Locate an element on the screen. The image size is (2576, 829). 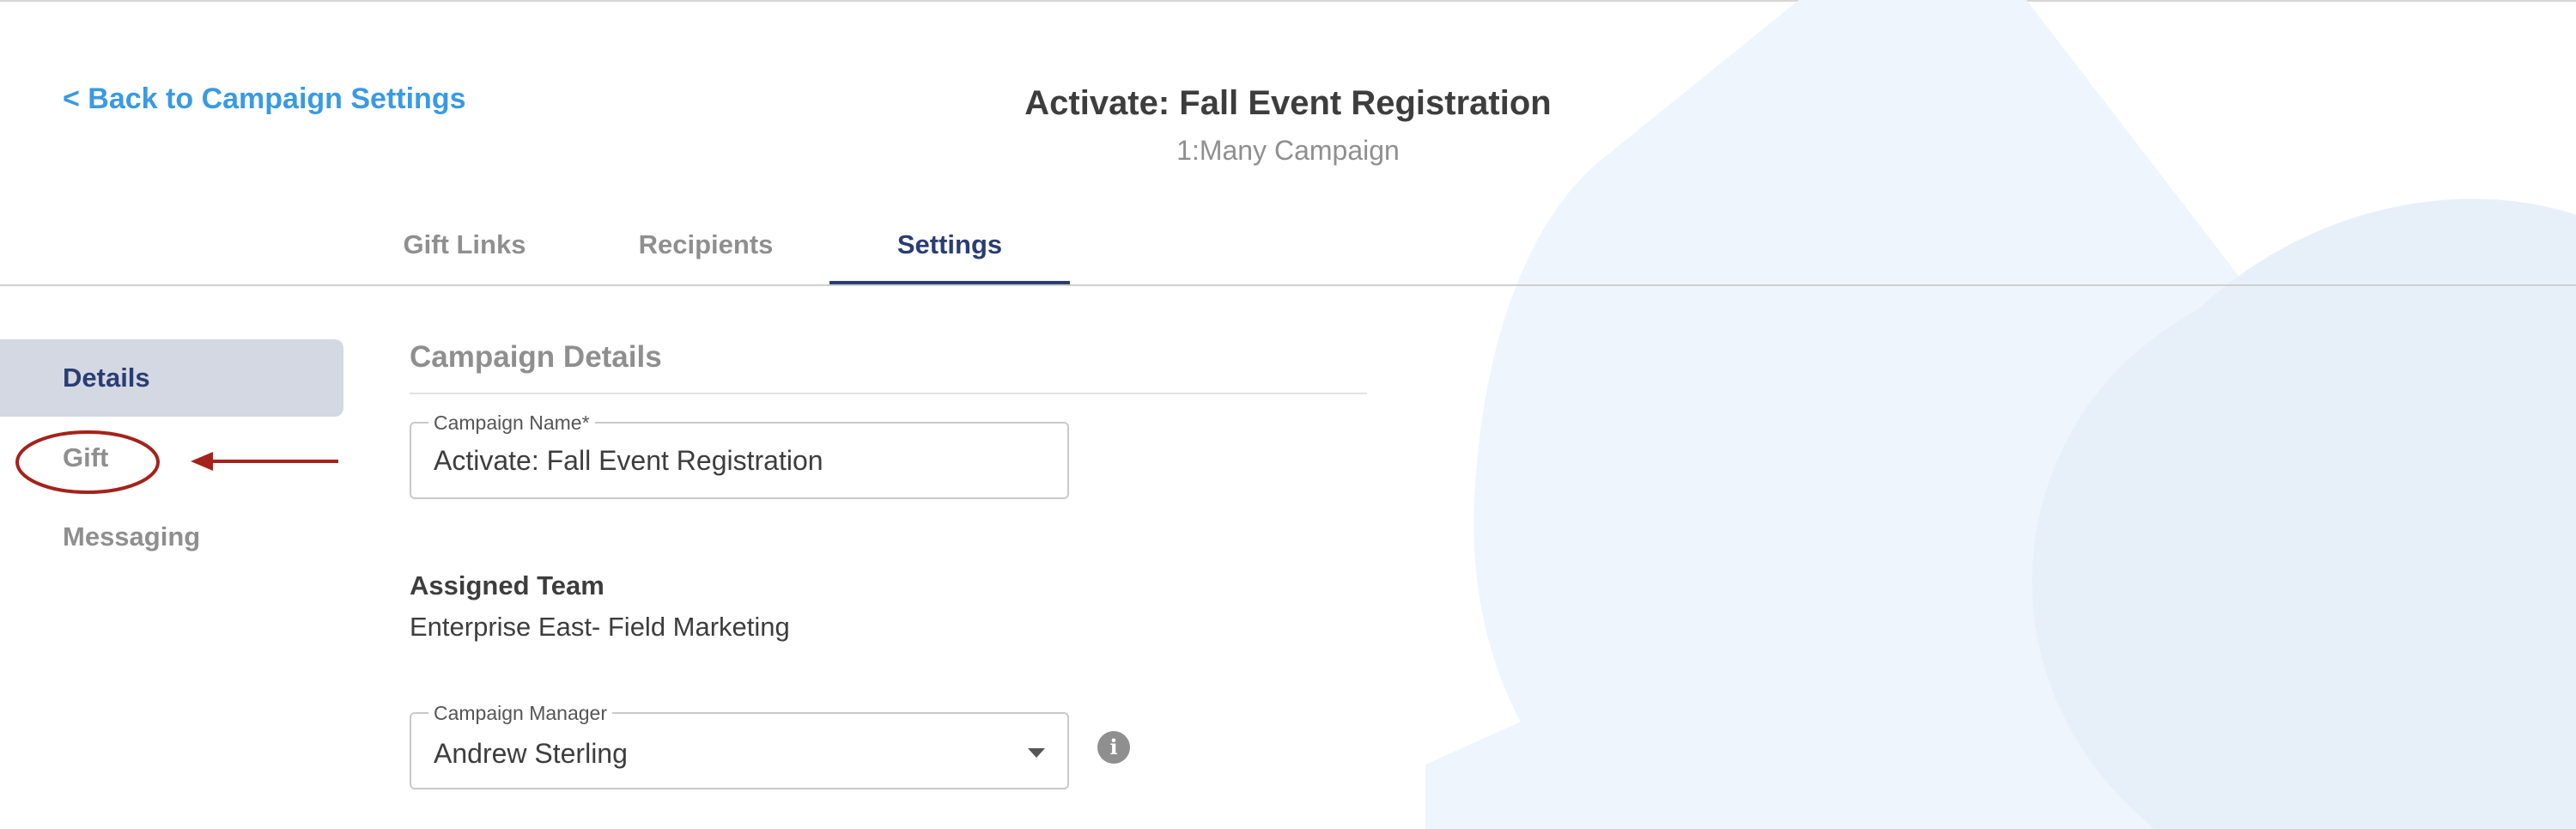
tabs-divider is located at coordinates (1288, 285).